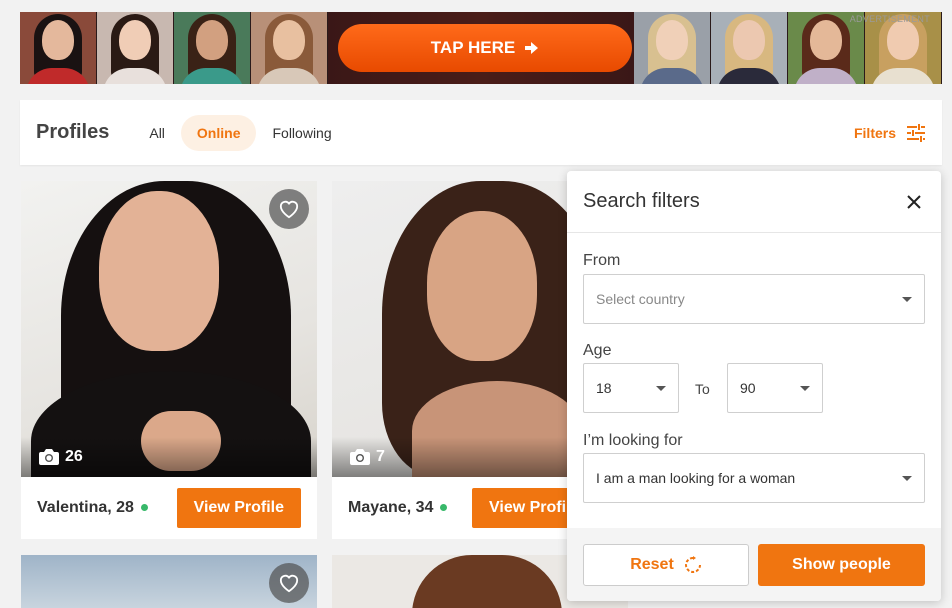  Describe the element at coordinates (754, 202) in the screenshot. I see `panel-header: Search filters` at that location.